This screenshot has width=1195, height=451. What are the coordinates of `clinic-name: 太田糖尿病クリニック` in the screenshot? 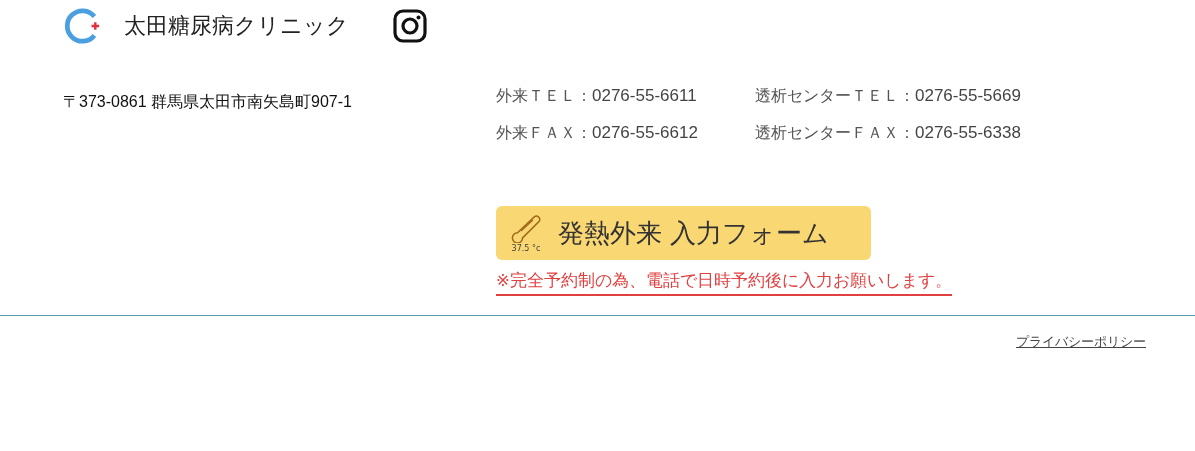 It's located at (236, 26).